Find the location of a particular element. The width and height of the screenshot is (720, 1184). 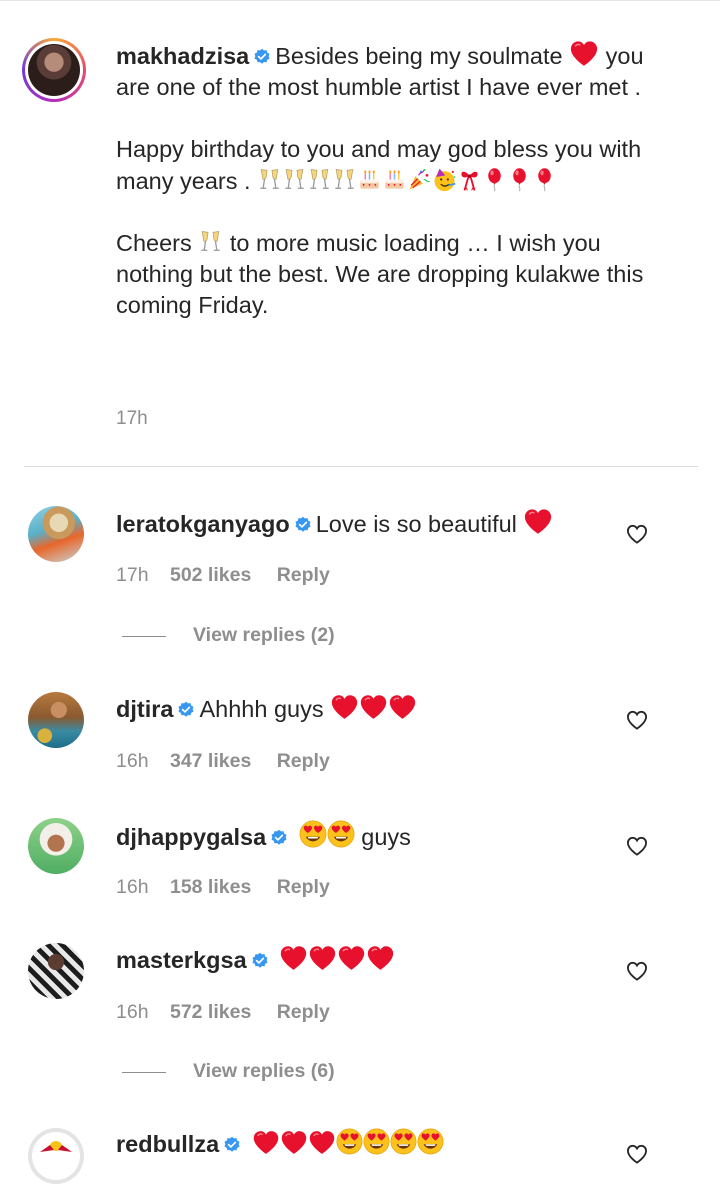

comment-username: redbullza is located at coordinates (167, 1144).